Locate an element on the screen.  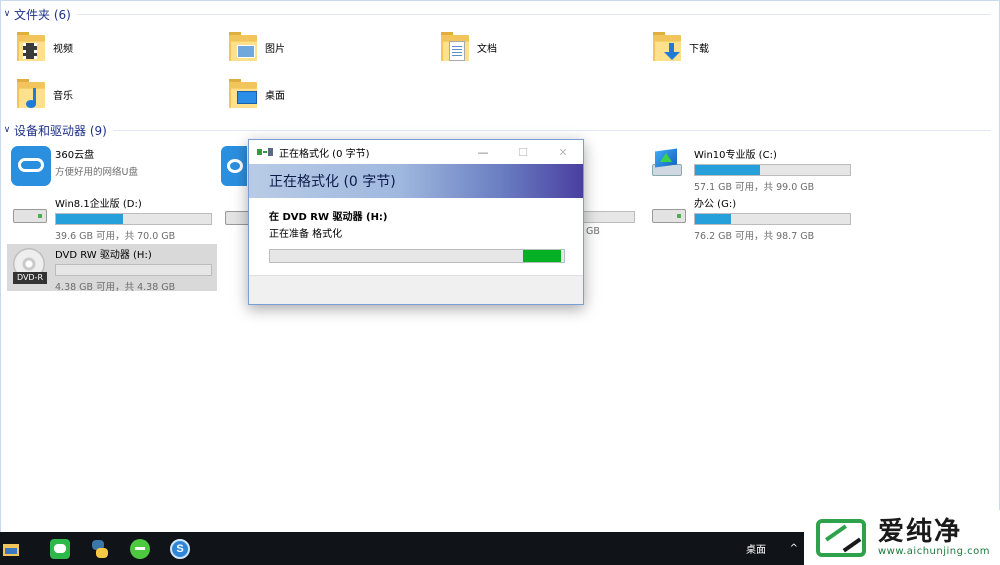
folder-item-pictures: 图片 is located at coordinates (327, 47).